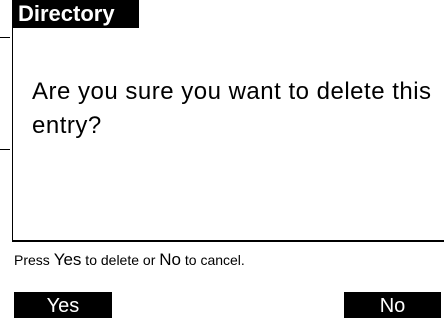 This screenshot has width=447, height=320. I want to click on hint-no-key: No, so click(170, 259).